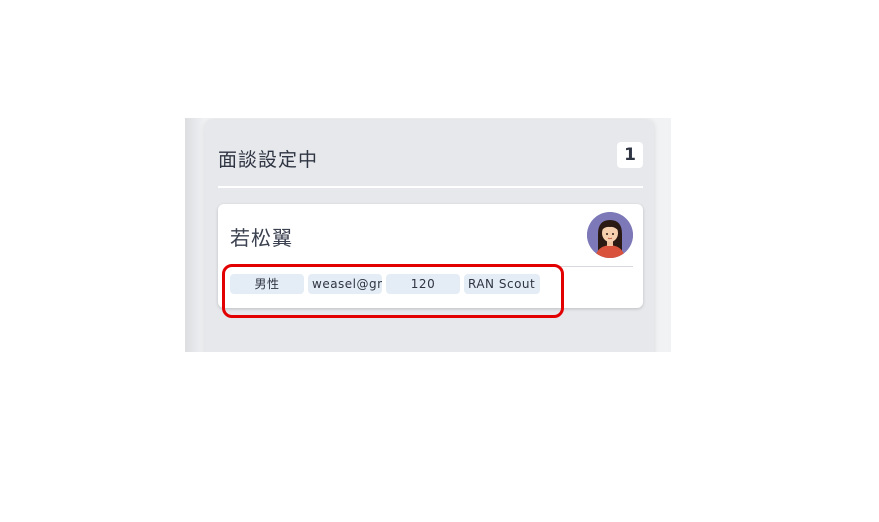  What do you see at coordinates (630, 155) in the screenshot?
I see `column-count-badge: 1` at bounding box center [630, 155].